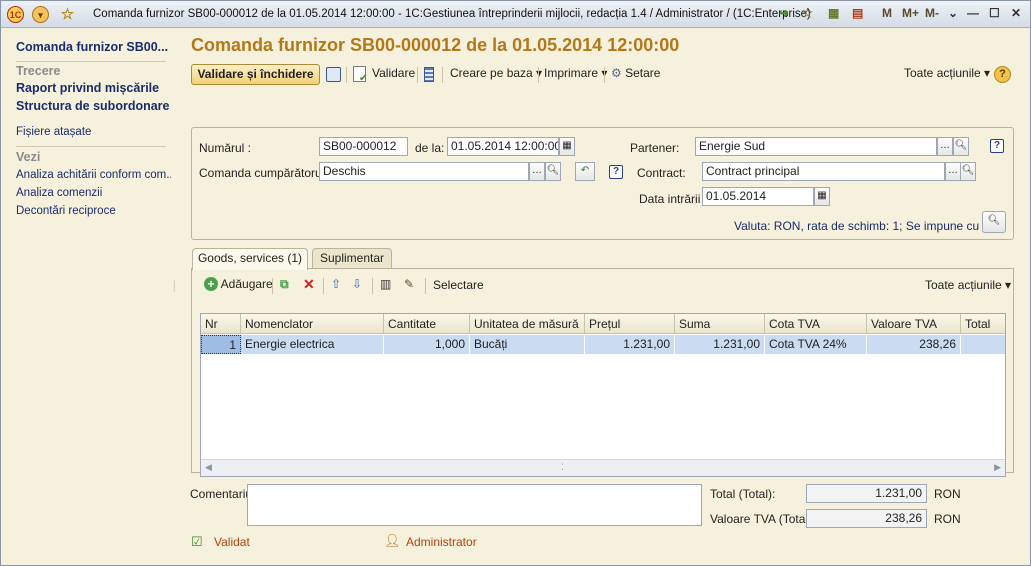  What do you see at coordinates (197, 541) in the screenshot?
I see `validated-icon: ☑` at bounding box center [197, 541].